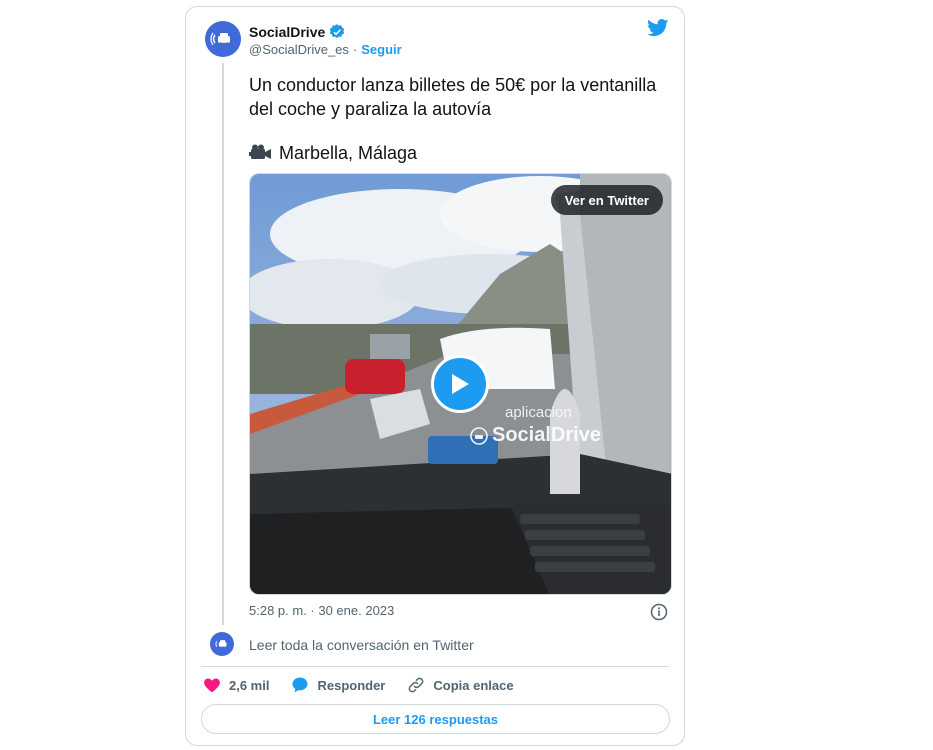 The height and width of the screenshot is (750, 933). Describe the element at coordinates (223, 344) in the screenshot. I see `thread-line` at that location.